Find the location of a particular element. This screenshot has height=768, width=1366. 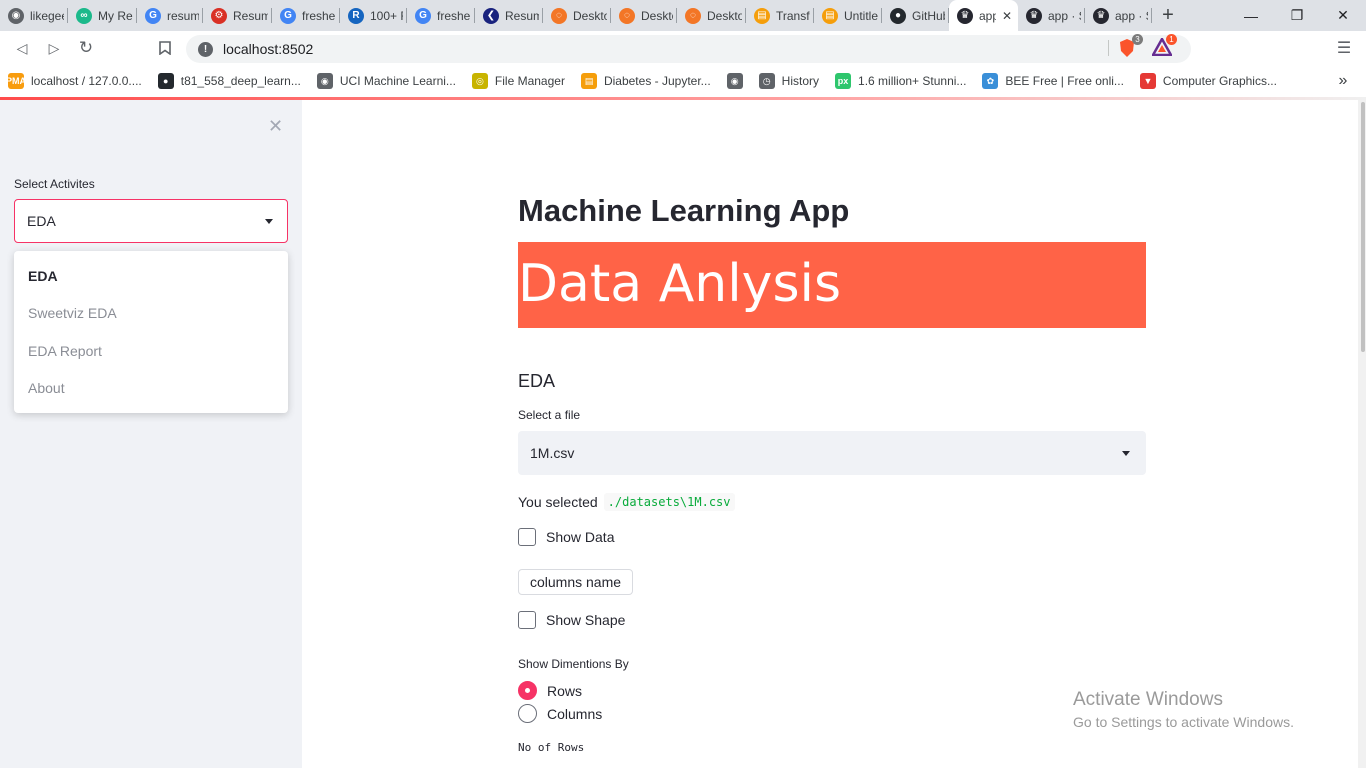

activity-select: EDA is located at coordinates (151, 221).